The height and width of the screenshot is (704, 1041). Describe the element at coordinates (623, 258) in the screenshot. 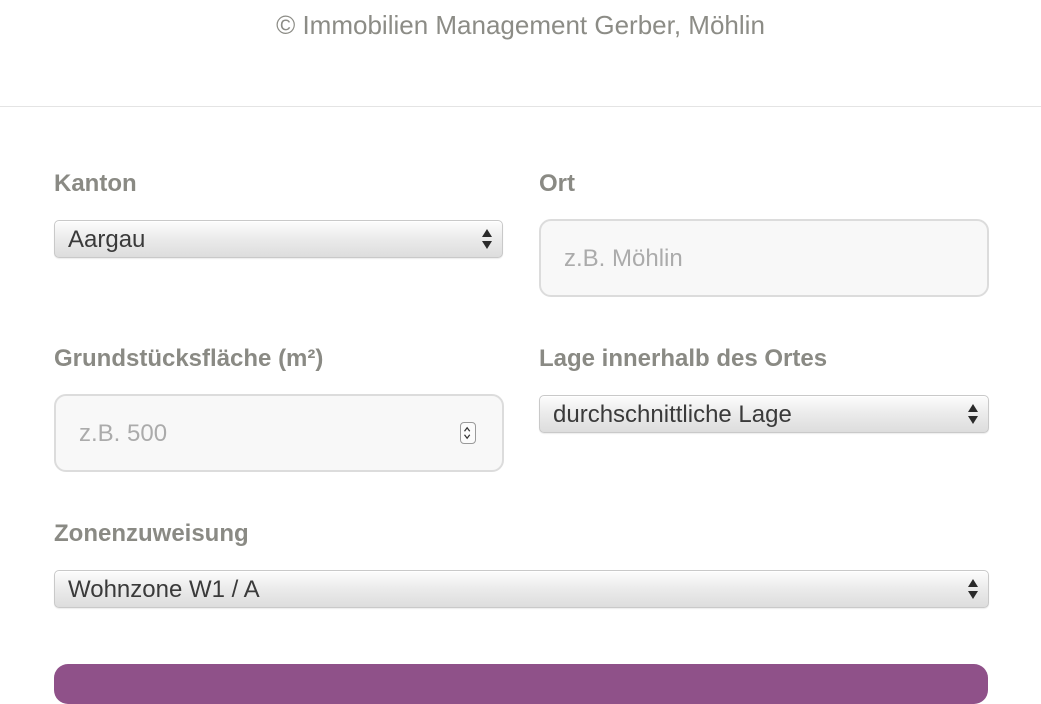

I see `ort-input-placeholder: z.B. Möhlin` at that location.